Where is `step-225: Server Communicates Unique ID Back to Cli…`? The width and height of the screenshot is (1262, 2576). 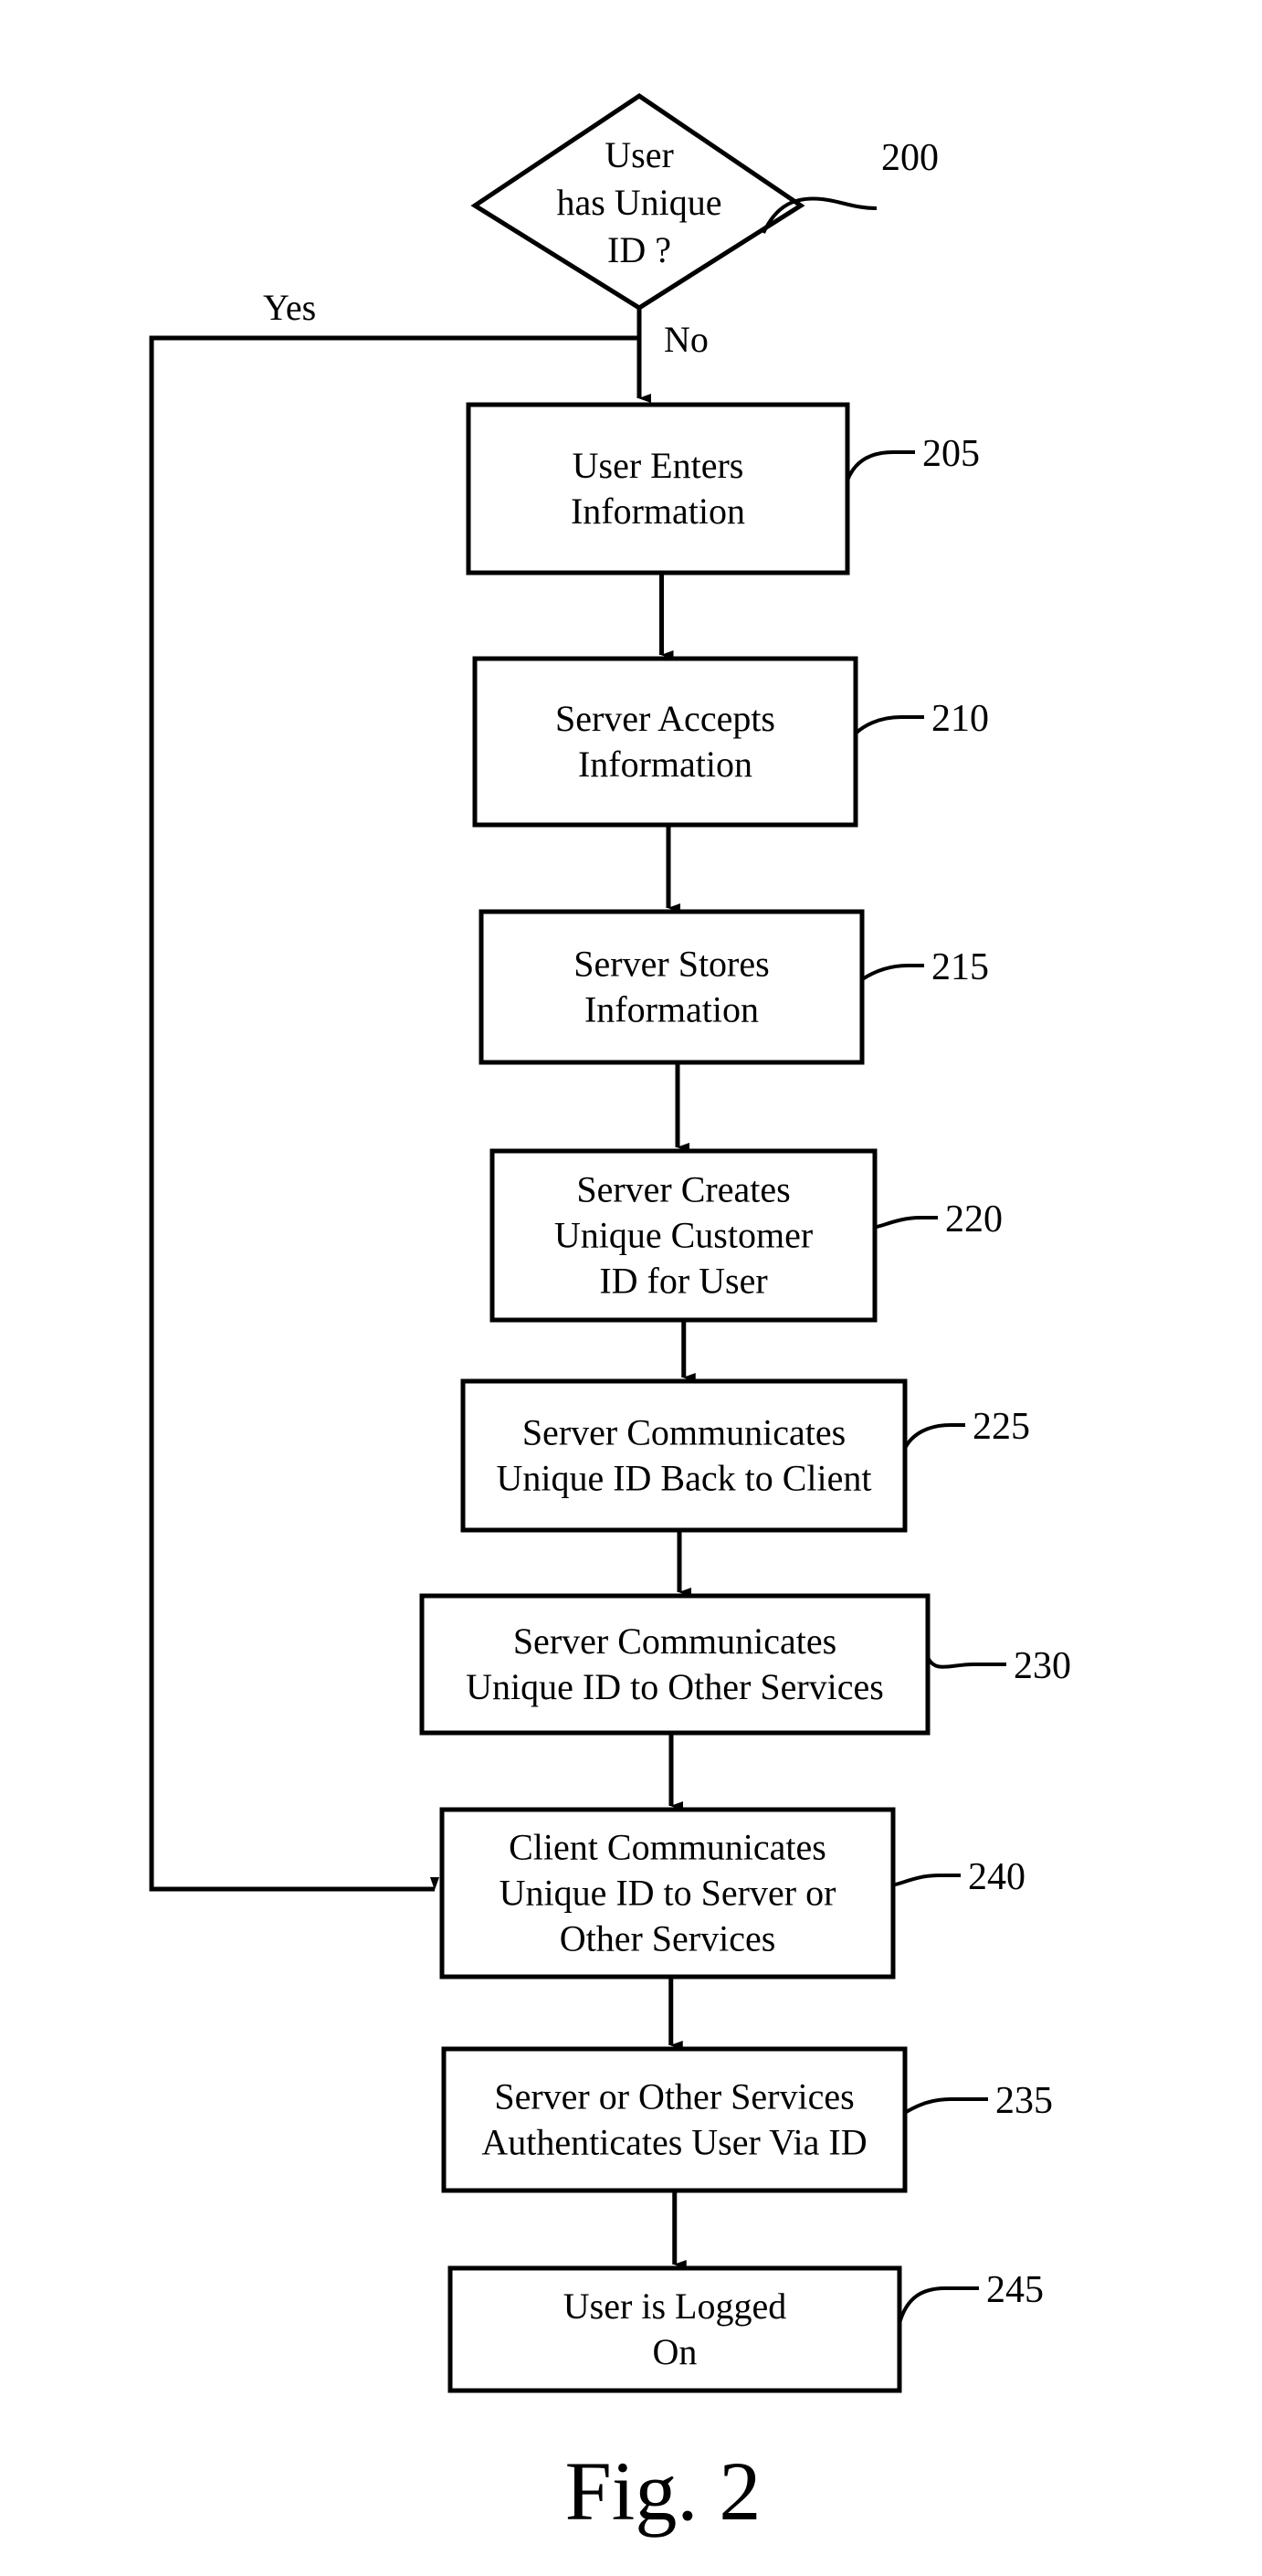 step-225: Server Communicates Unique ID Back to Cli… is located at coordinates (745, 1455).